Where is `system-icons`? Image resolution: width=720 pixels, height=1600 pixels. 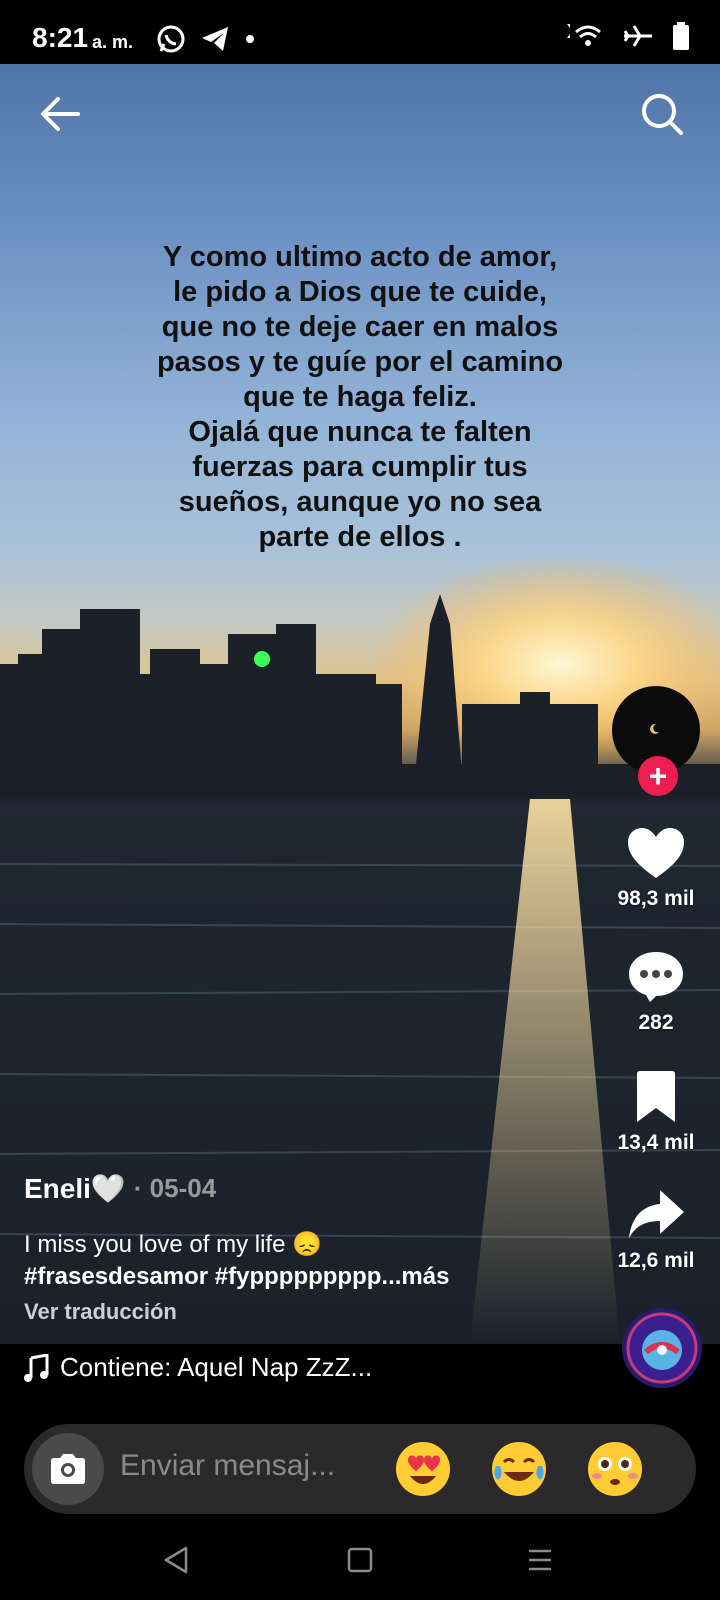
system-icons is located at coordinates (627, 36).